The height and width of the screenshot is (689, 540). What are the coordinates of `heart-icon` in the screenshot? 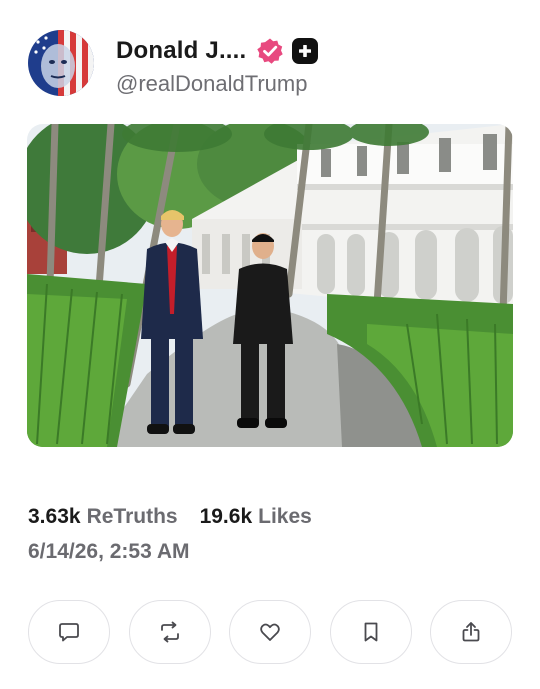 It's located at (270, 632).